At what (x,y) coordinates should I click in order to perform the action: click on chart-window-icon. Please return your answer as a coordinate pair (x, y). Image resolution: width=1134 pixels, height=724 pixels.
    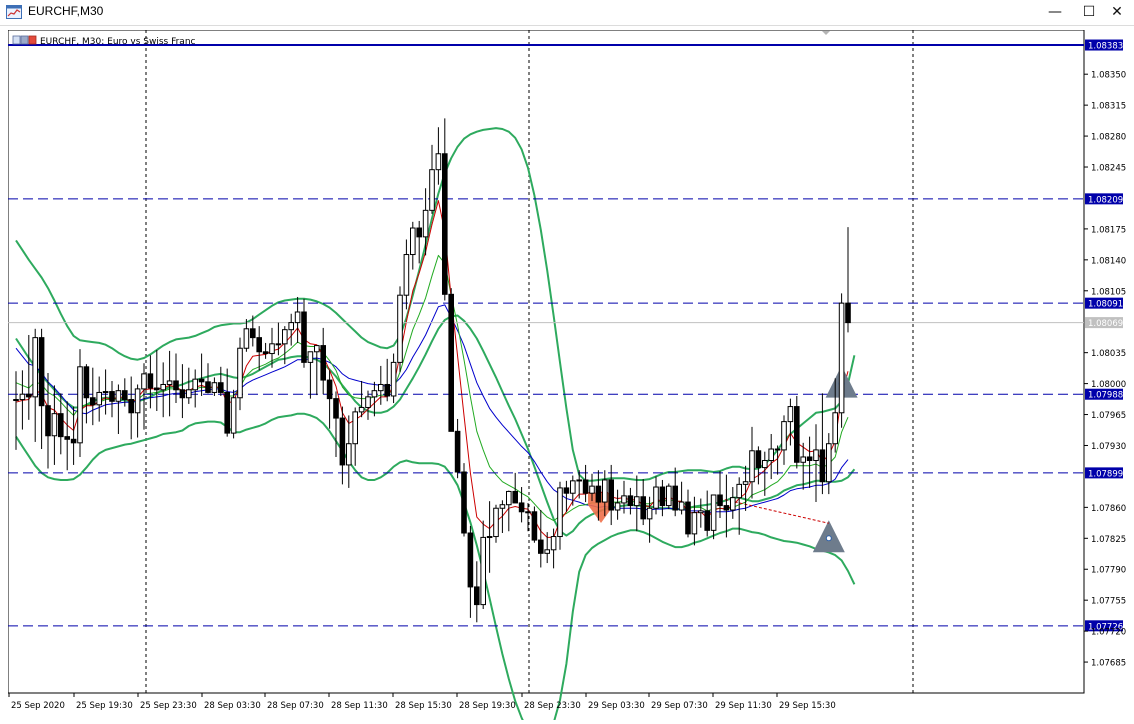
    Looking at the image, I should click on (14, 12).